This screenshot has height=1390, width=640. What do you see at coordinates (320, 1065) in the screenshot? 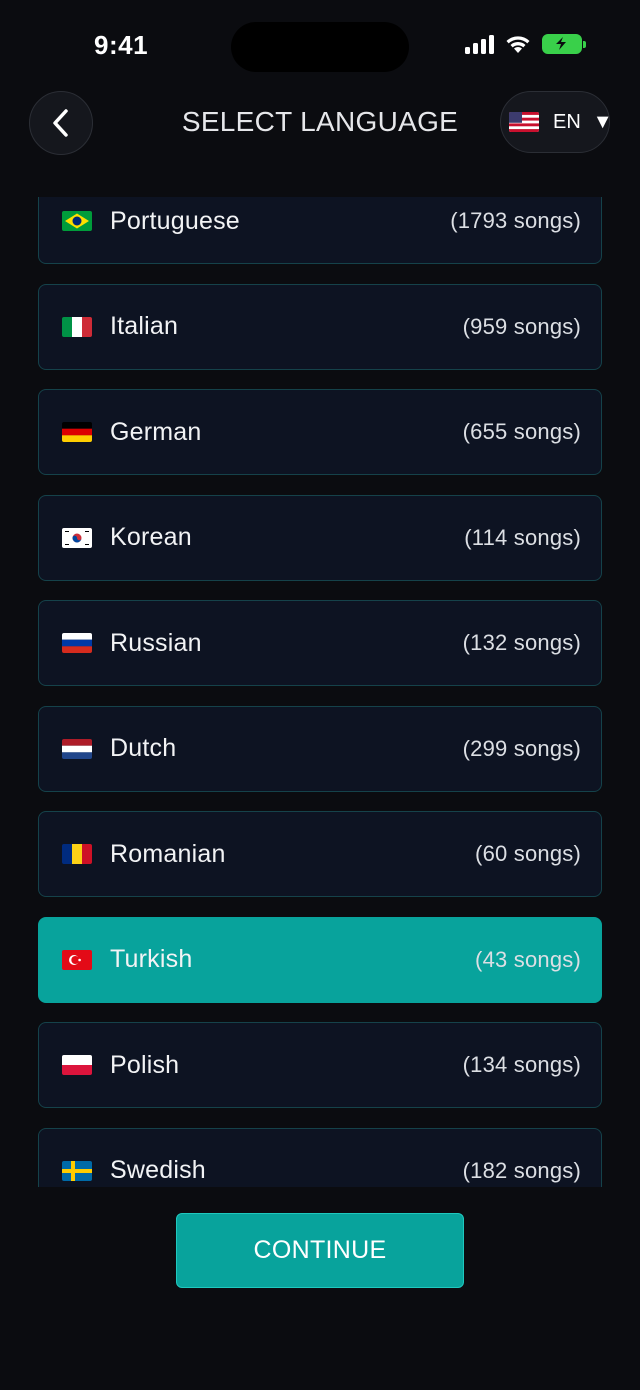
I see `language-row-polish: Polish (134 songs)` at bounding box center [320, 1065].